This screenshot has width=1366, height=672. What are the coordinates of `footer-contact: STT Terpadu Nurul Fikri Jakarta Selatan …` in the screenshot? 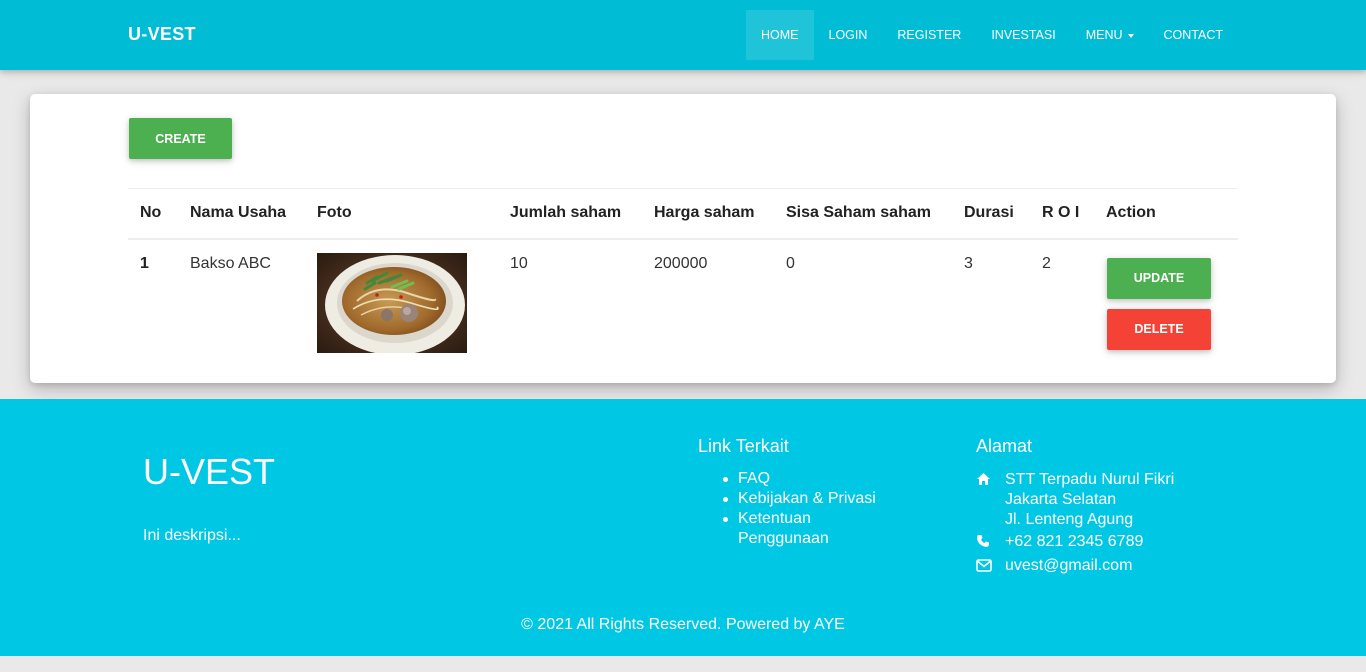 It's located at (1075, 525).